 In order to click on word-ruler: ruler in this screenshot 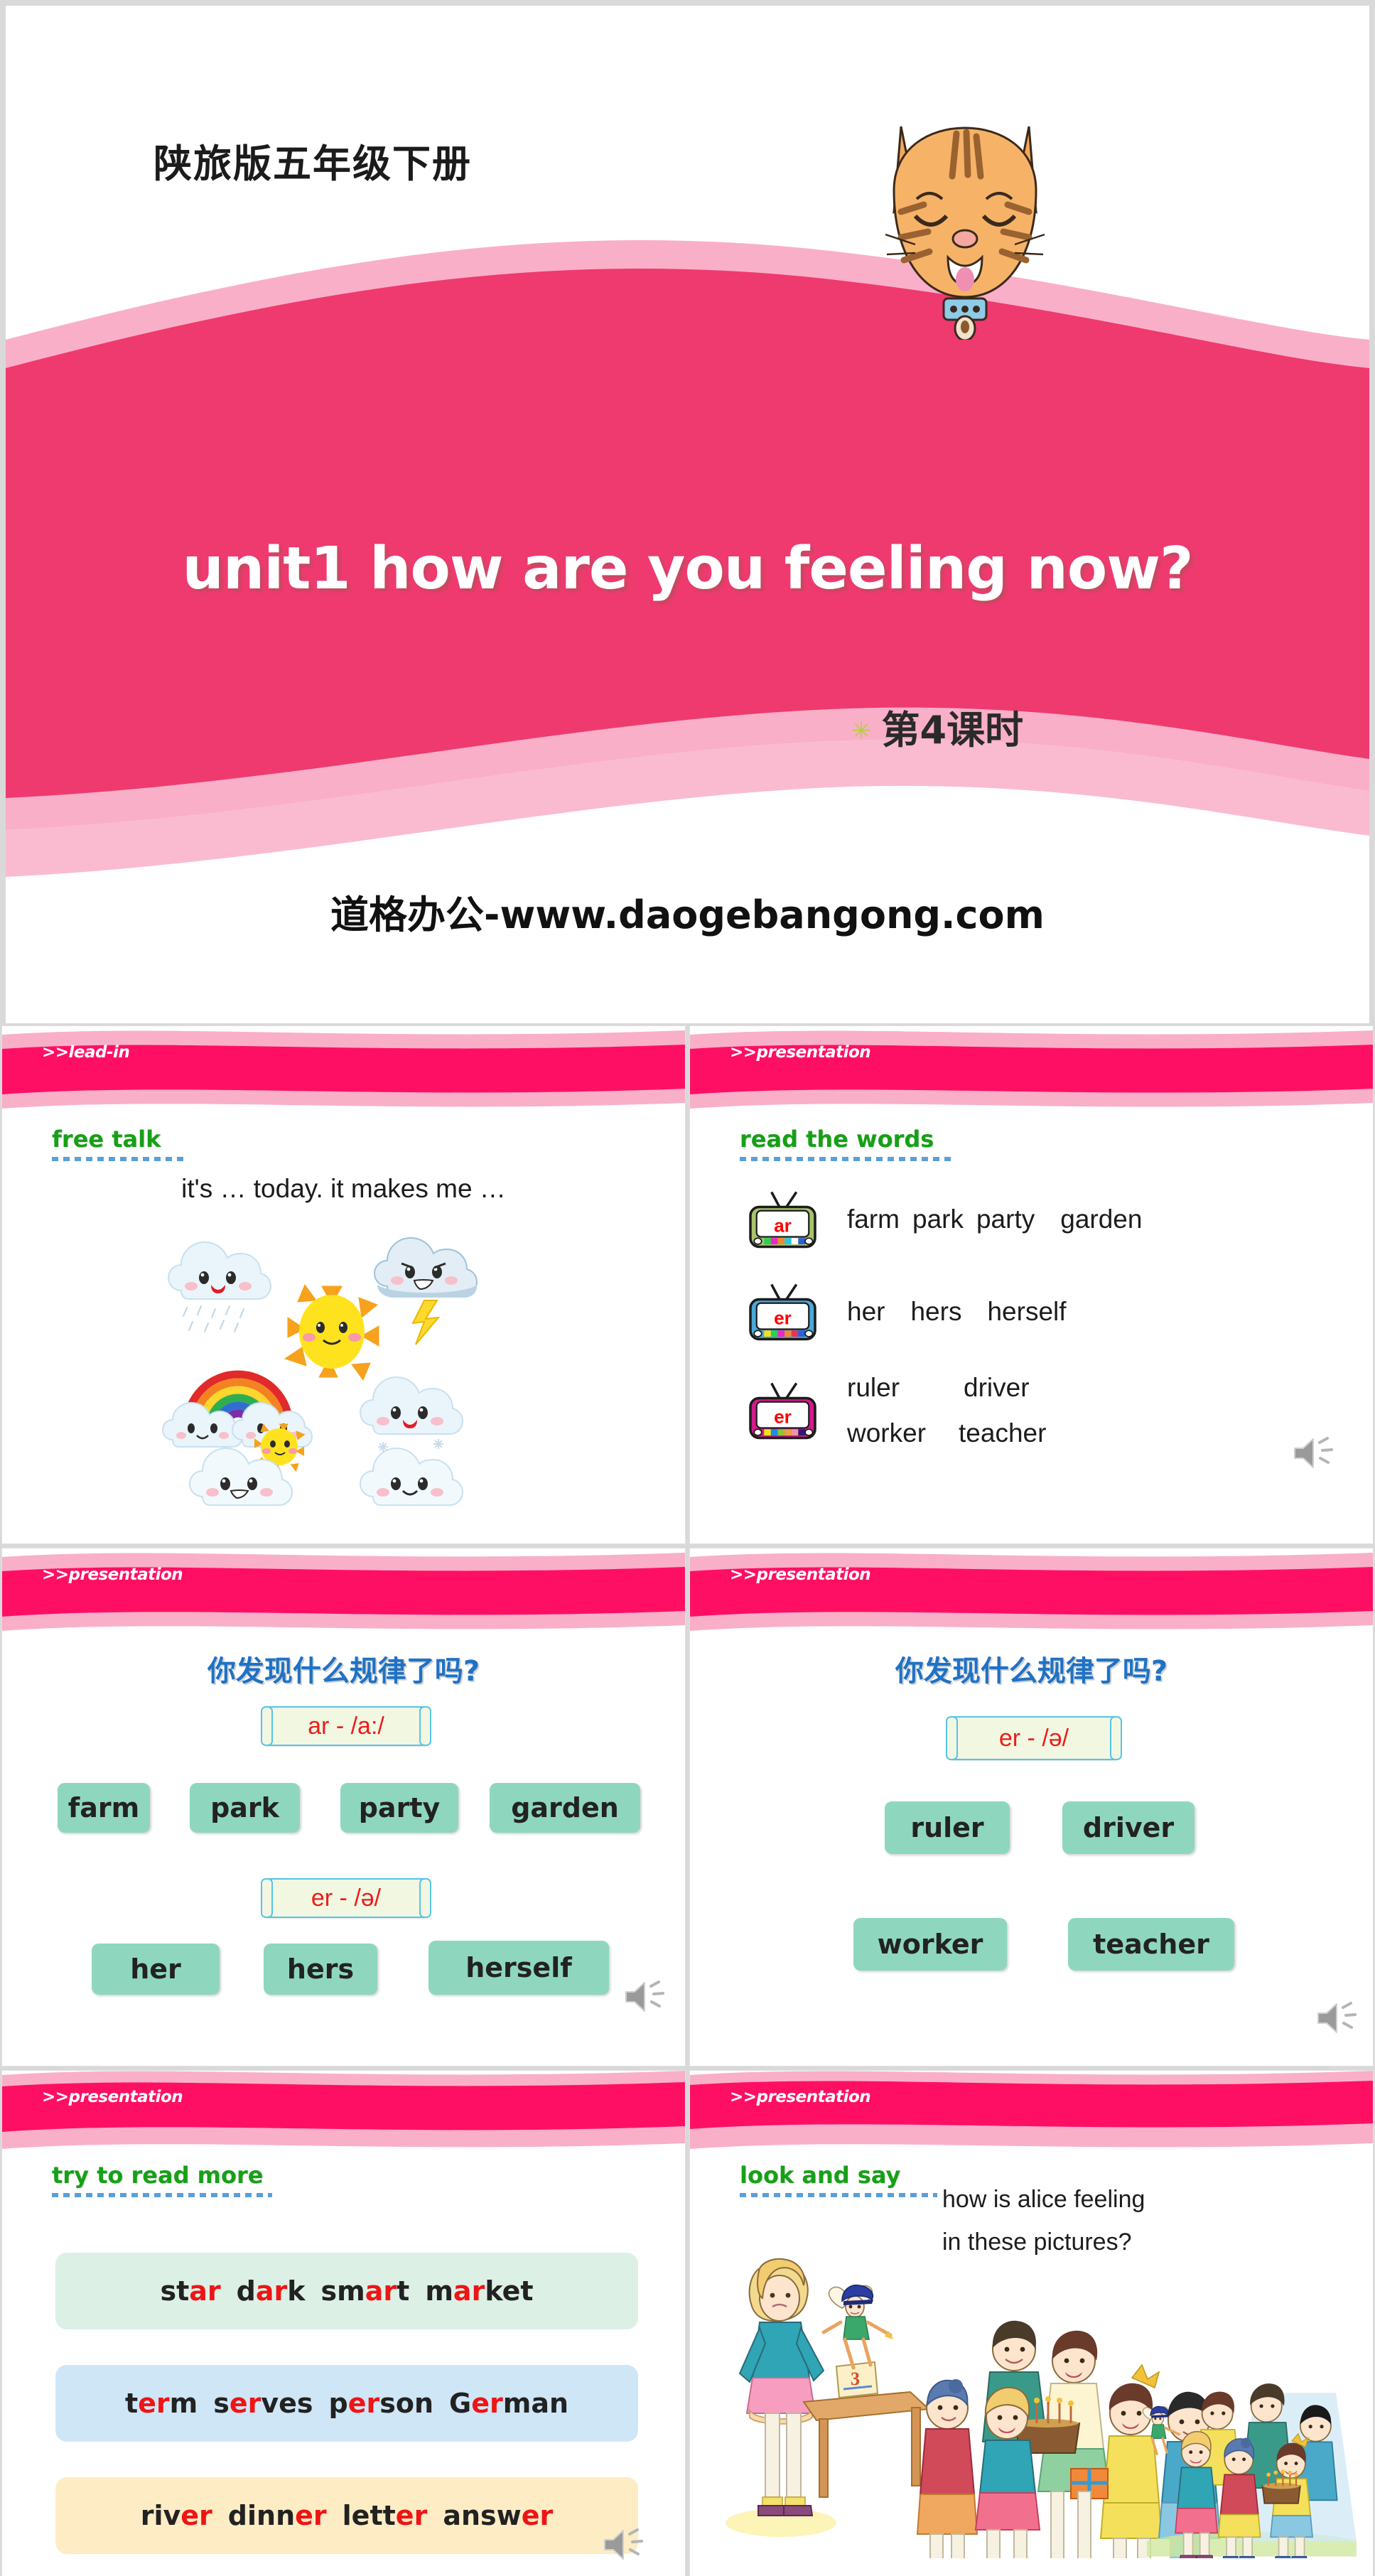, I will do `click(873, 1388)`.